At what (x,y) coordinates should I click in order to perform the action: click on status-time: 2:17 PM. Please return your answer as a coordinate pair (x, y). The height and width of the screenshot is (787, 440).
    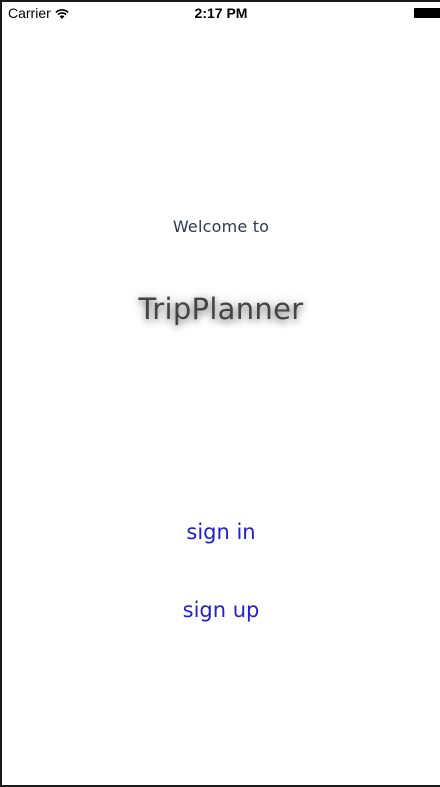
    Looking at the image, I should click on (221, 13).